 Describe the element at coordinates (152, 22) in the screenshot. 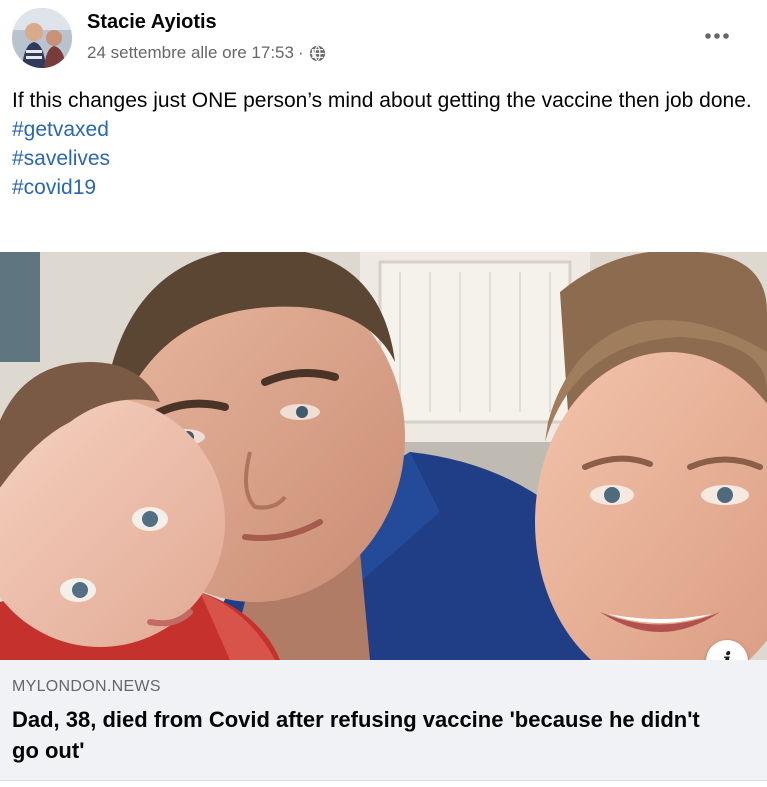

I see `author-name: Stacie Ayiotis` at that location.